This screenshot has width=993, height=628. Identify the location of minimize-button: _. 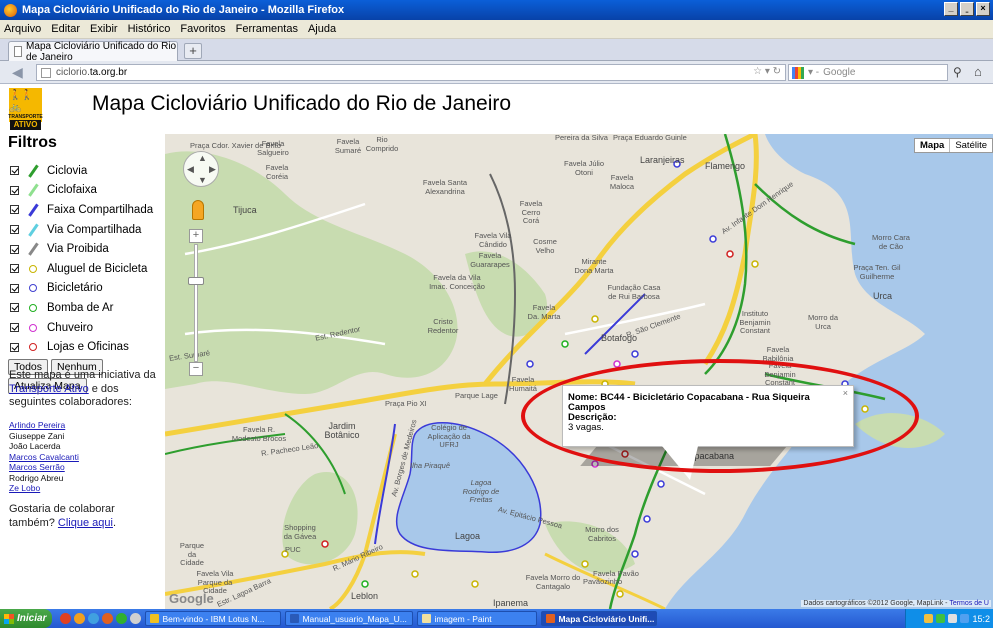
(951, 9).